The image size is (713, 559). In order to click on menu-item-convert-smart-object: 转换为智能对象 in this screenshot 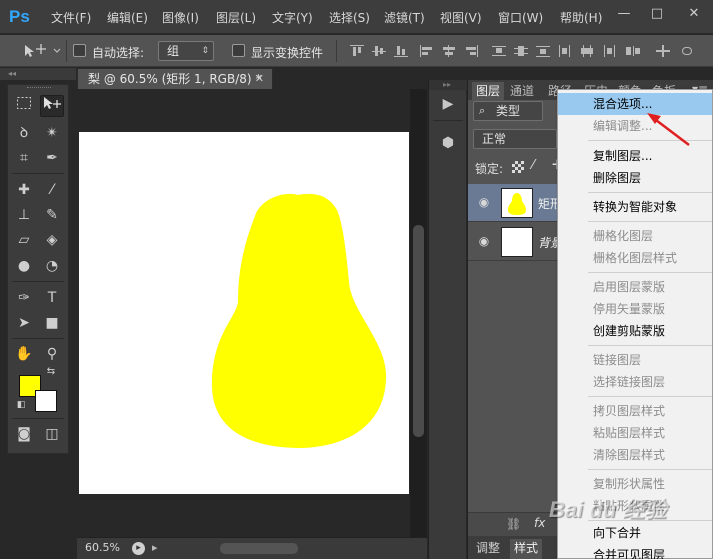, I will do `click(635, 207)`.